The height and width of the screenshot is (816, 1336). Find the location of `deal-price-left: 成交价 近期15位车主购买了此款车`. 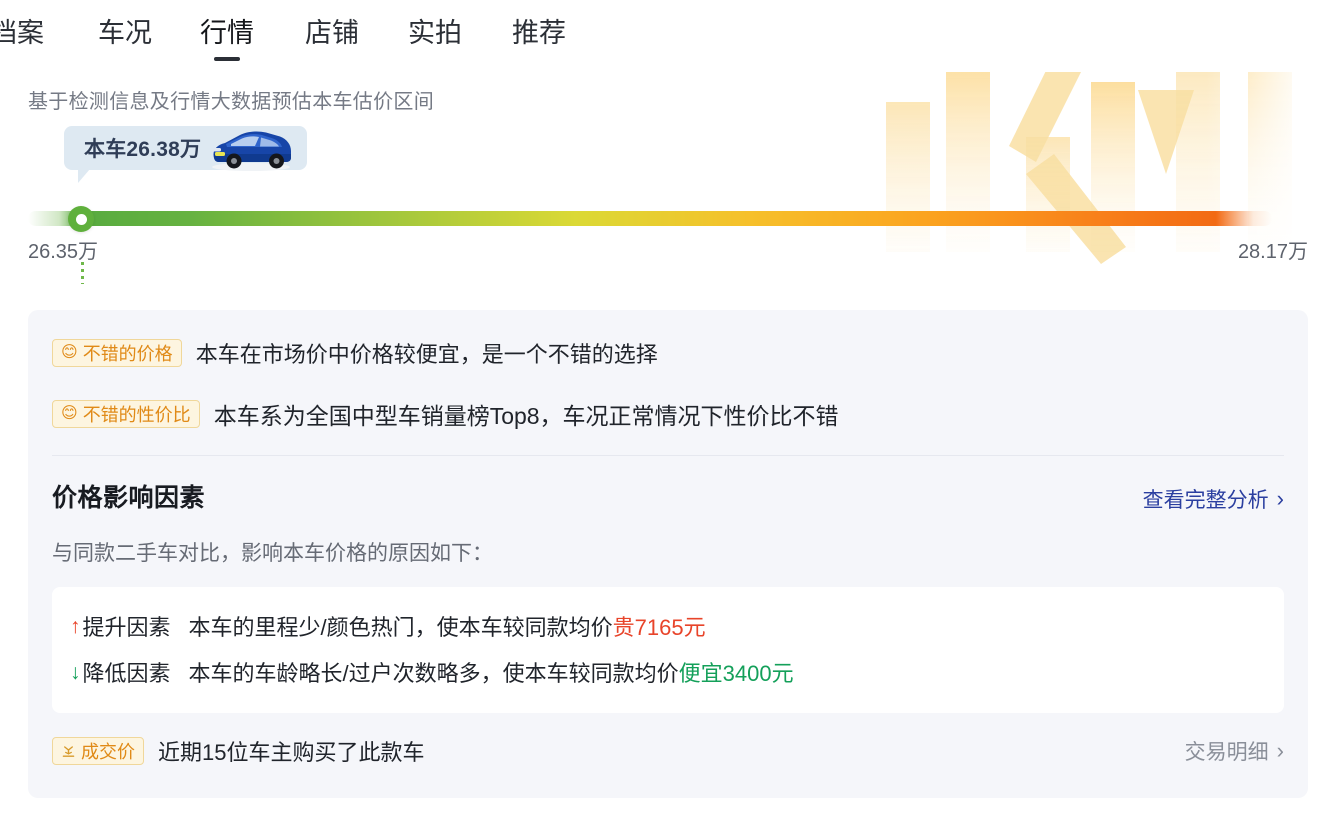

deal-price-left: 成交价 近期15位车主购买了此款车 is located at coordinates (238, 751).